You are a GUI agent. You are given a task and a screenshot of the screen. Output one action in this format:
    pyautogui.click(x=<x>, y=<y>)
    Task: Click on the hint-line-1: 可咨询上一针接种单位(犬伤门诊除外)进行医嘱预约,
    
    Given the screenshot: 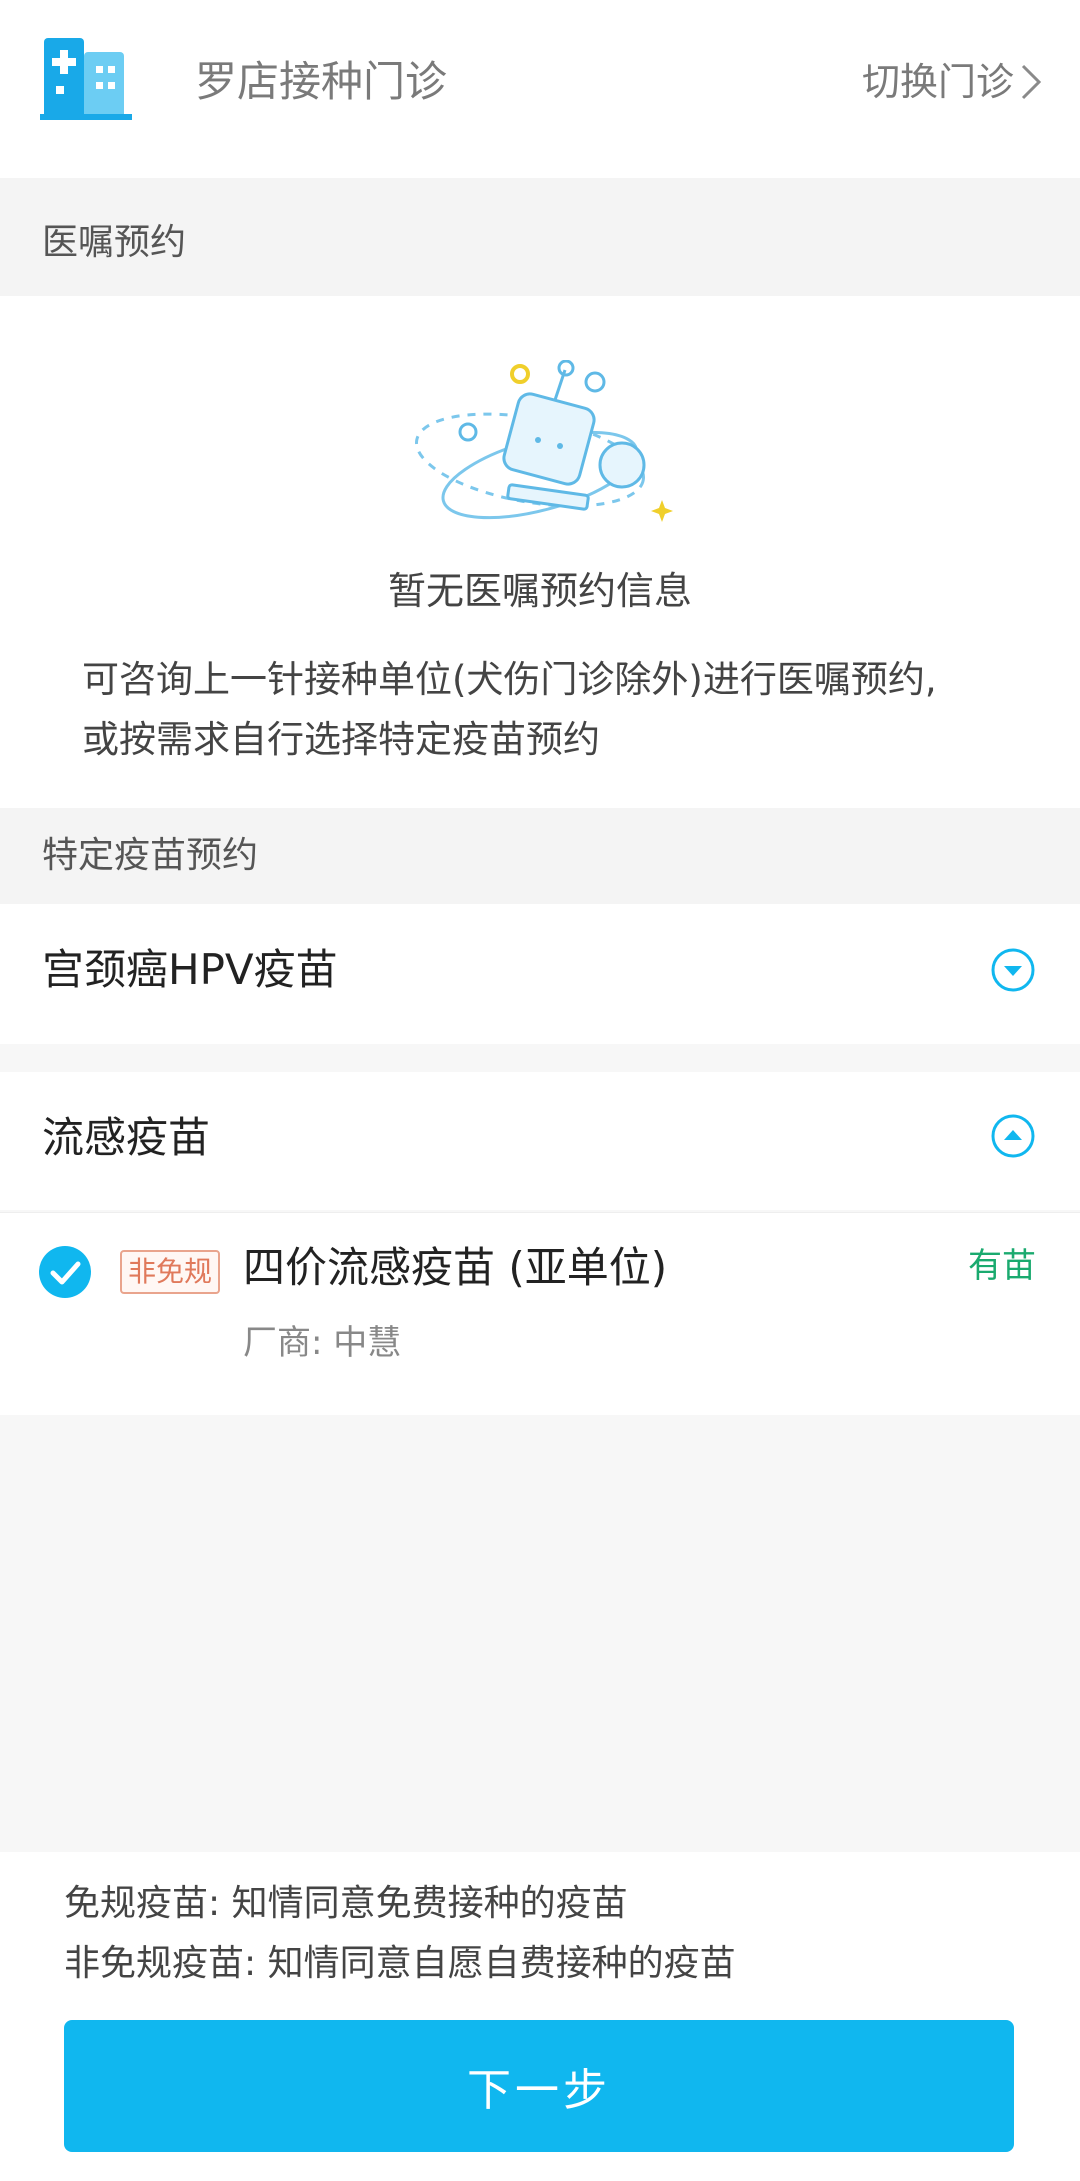 What is the action you would take?
    pyautogui.click(x=509, y=679)
    